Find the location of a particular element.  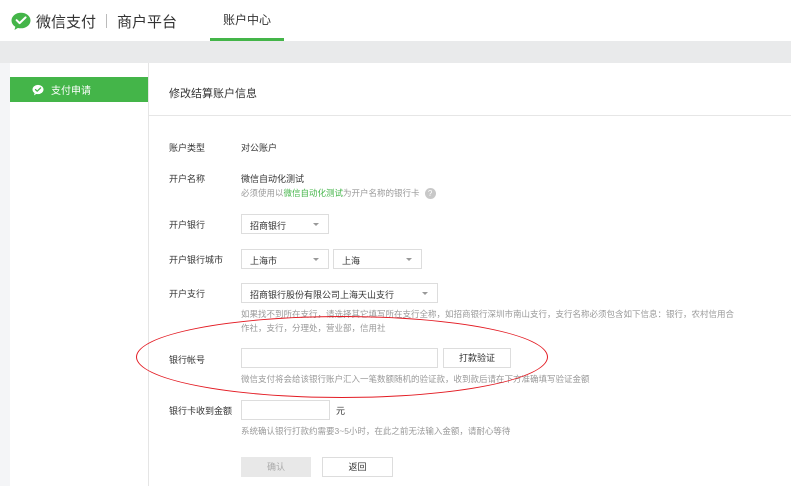

title-divider is located at coordinates (470, 115).